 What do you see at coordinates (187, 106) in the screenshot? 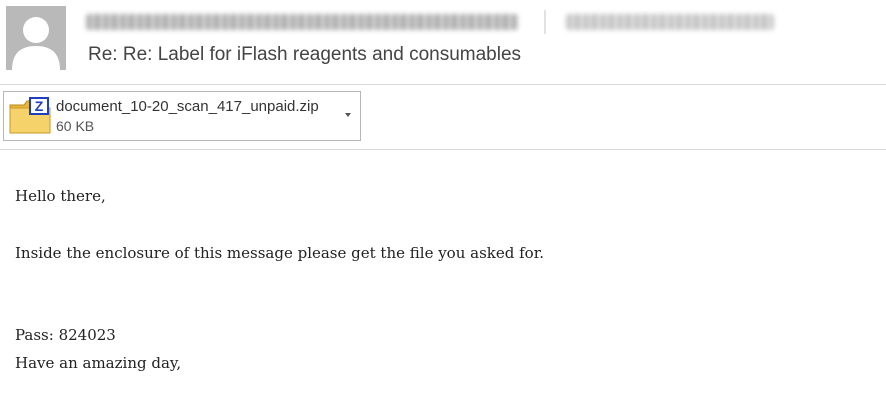
I see `attachment-file-name: document_10-20_scan_417_unpaid.zip` at bounding box center [187, 106].